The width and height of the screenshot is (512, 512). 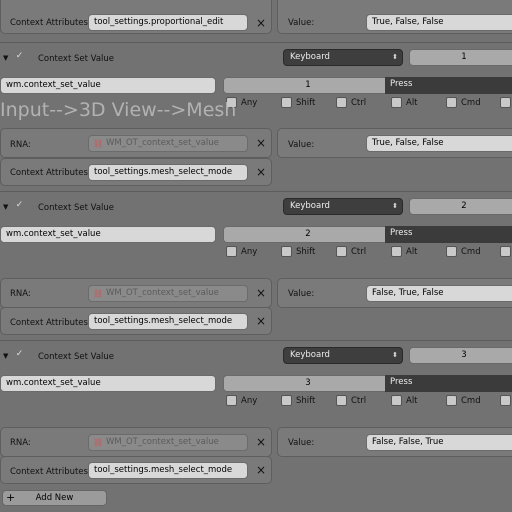 What do you see at coordinates (439, 143) in the screenshot?
I see `value-field: True, False, False` at bounding box center [439, 143].